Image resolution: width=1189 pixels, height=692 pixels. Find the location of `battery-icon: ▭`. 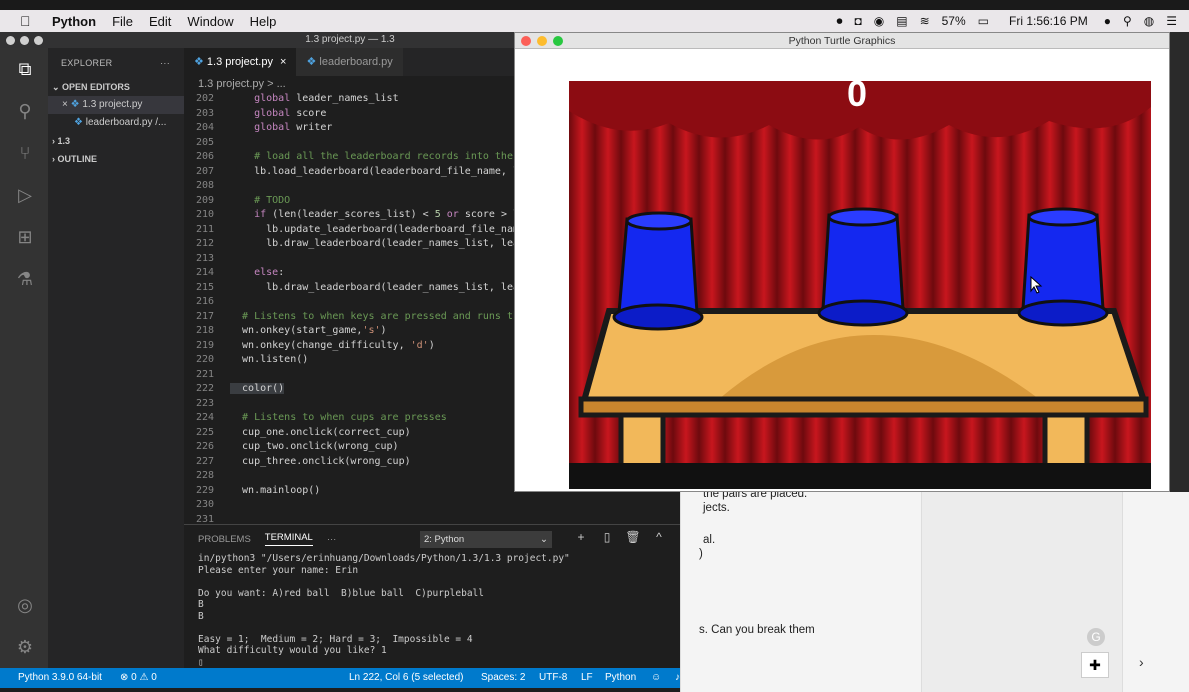

battery-icon: ▭ is located at coordinates (983, 21).